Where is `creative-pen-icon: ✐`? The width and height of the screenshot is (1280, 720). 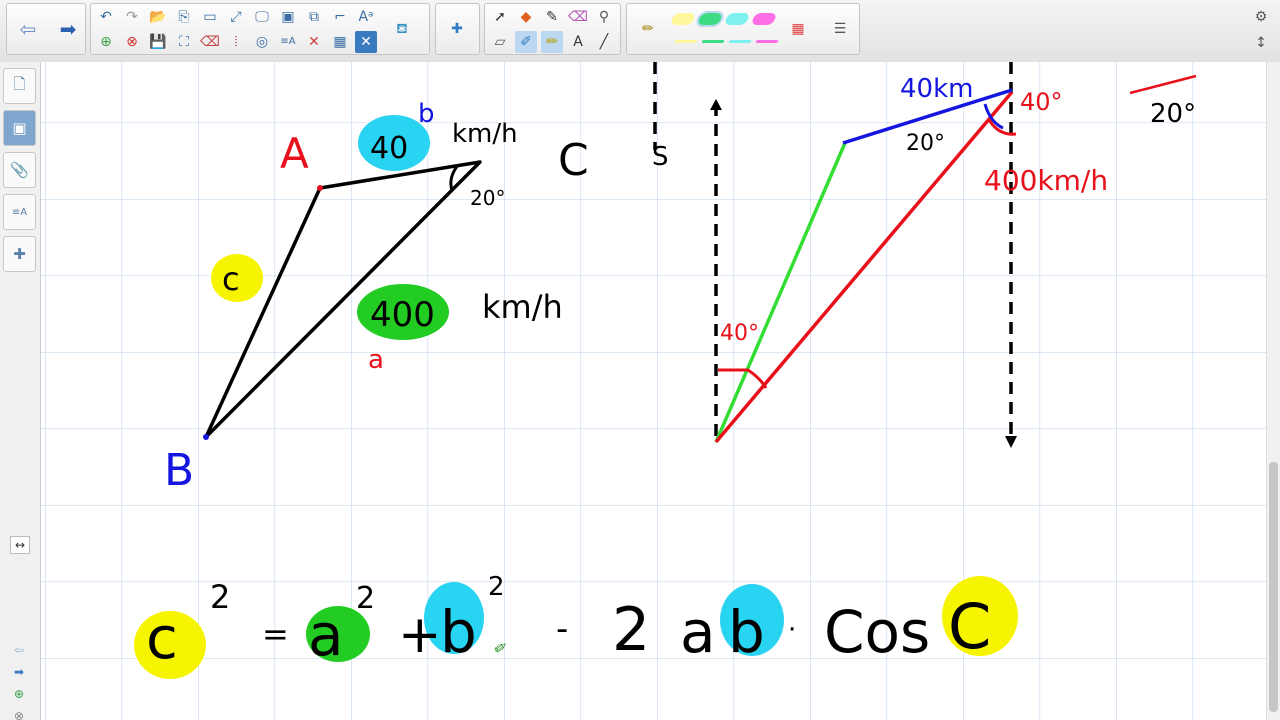
creative-pen-icon: ✐ is located at coordinates (526, 42).